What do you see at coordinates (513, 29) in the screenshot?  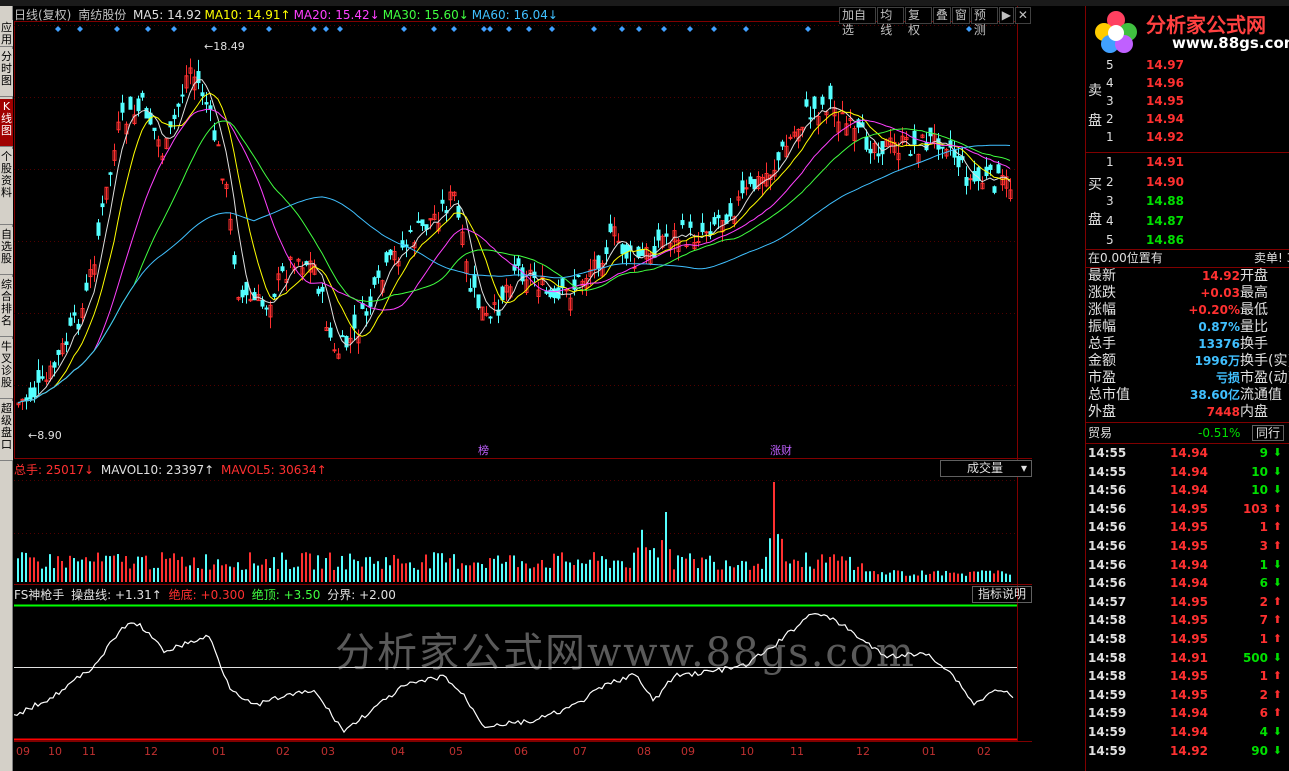 I see `signal-diamonds` at bounding box center [513, 29].